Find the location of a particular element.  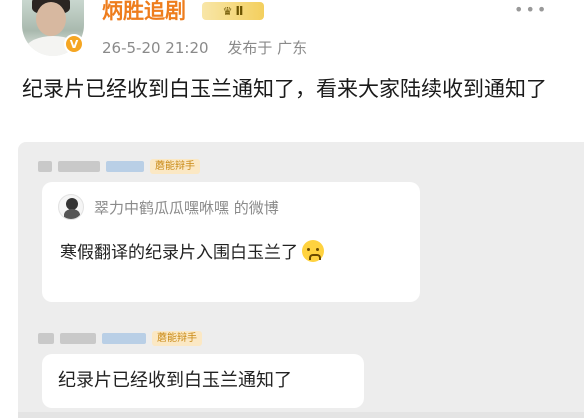

crying-face-icon is located at coordinates (313, 250).